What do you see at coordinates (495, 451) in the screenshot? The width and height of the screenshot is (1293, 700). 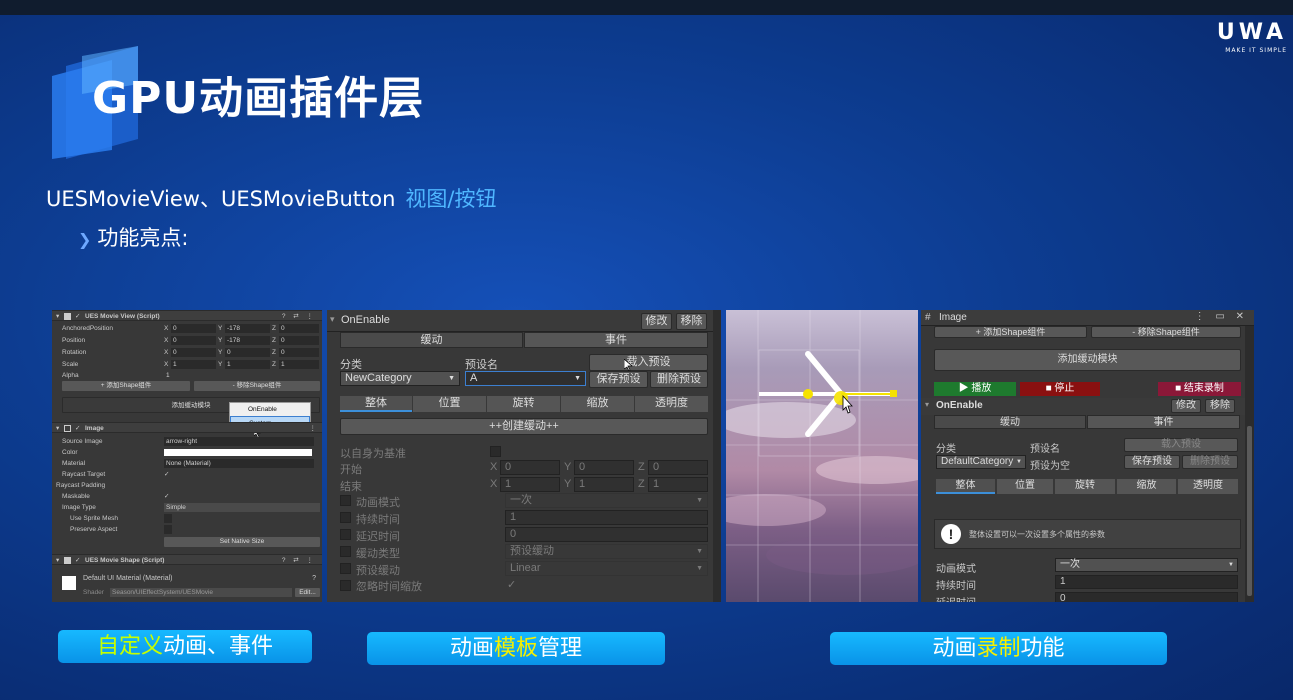 I see `self-base-checkbox` at bounding box center [495, 451].